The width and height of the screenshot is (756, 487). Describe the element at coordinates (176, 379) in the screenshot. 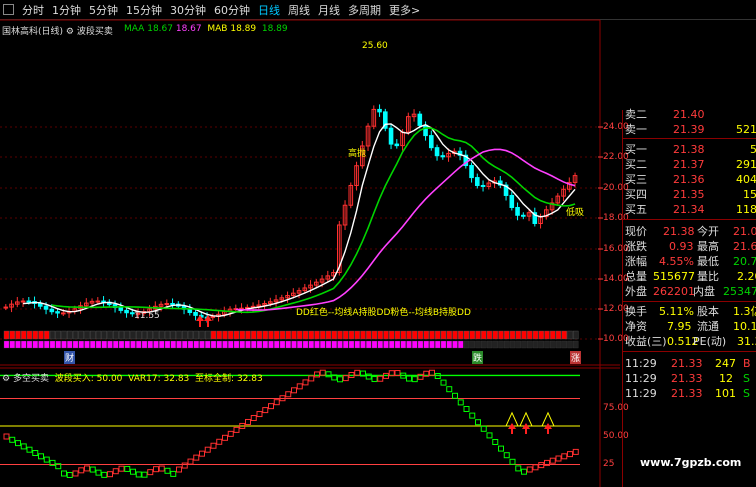

I see `var-value: 32.83` at that location.